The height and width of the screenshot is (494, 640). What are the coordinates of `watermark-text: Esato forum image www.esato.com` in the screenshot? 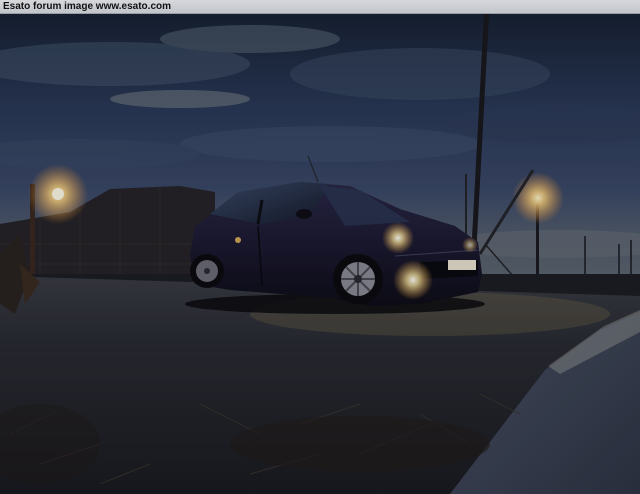 It's located at (87, 6).